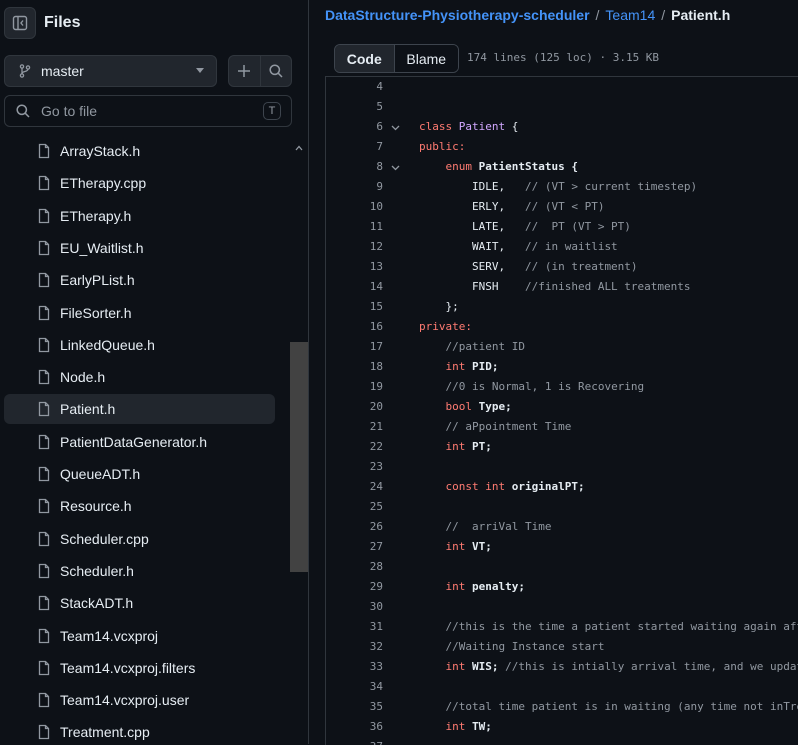 This screenshot has height=745, width=798. I want to click on line-number: 24, so click(354, 487).